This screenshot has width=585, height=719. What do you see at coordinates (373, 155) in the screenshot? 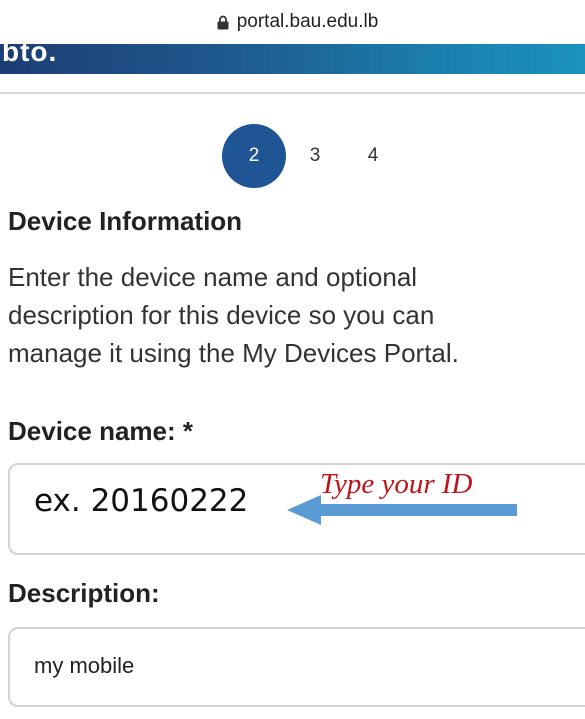
I see `step-4: 4` at bounding box center [373, 155].